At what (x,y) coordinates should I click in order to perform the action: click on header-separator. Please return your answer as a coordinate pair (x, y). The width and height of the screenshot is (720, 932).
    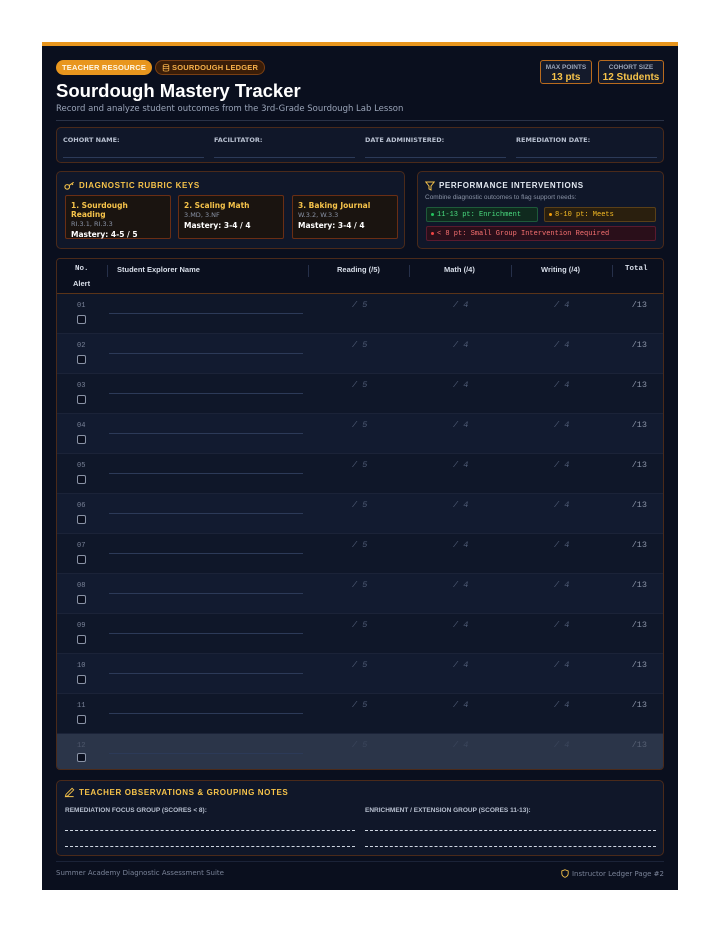
    Looking at the image, I should click on (308, 271).